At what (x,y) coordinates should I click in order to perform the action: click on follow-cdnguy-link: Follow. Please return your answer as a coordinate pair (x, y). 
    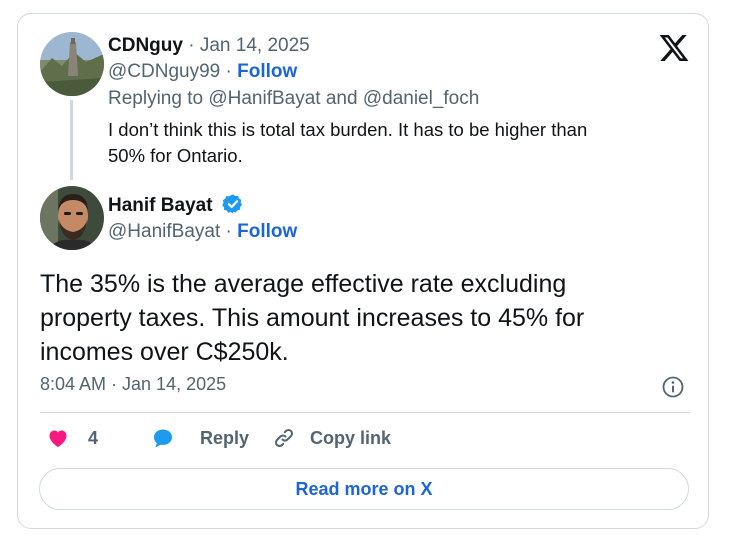
    Looking at the image, I should click on (267, 71).